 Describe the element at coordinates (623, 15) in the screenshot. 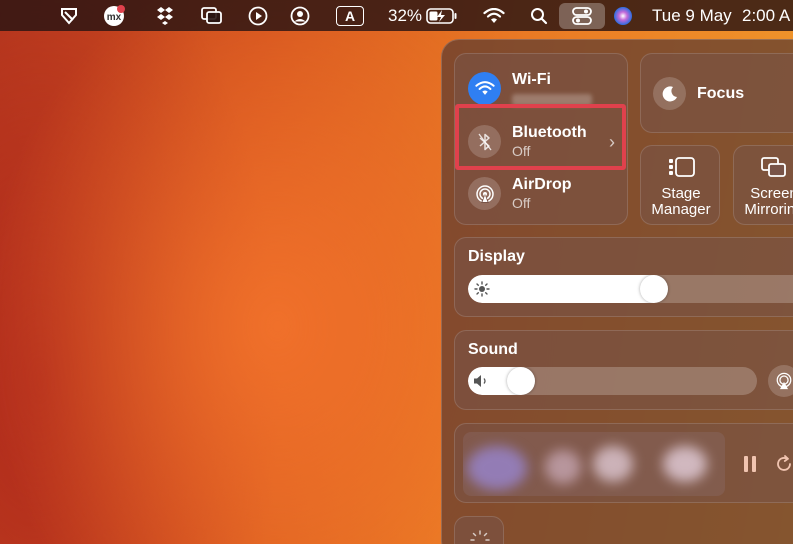

I see `siri-icon` at that location.